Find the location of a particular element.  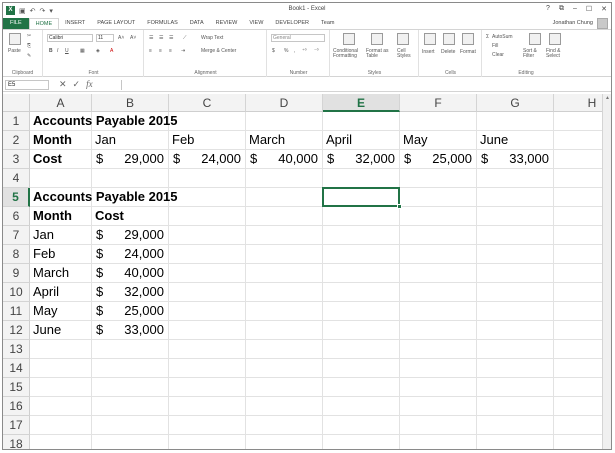

maximize-button: ☐ is located at coordinates (589, 9).